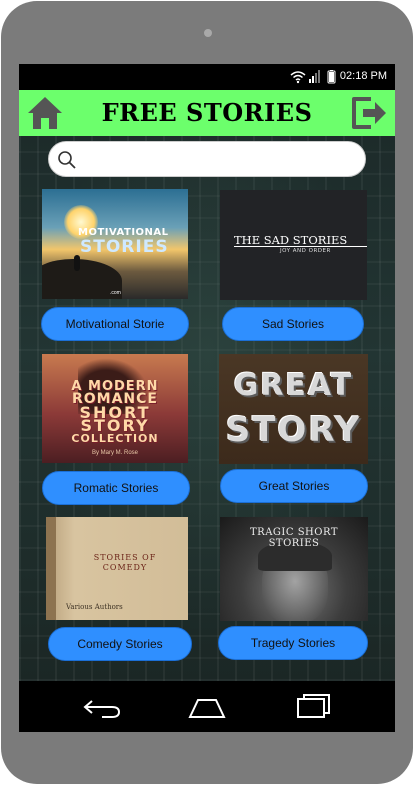 This screenshot has width=414, height=785. Describe the element at coordinates (115, 438) in the screenshot. I see `cover-text: COLLECTION` at that location.